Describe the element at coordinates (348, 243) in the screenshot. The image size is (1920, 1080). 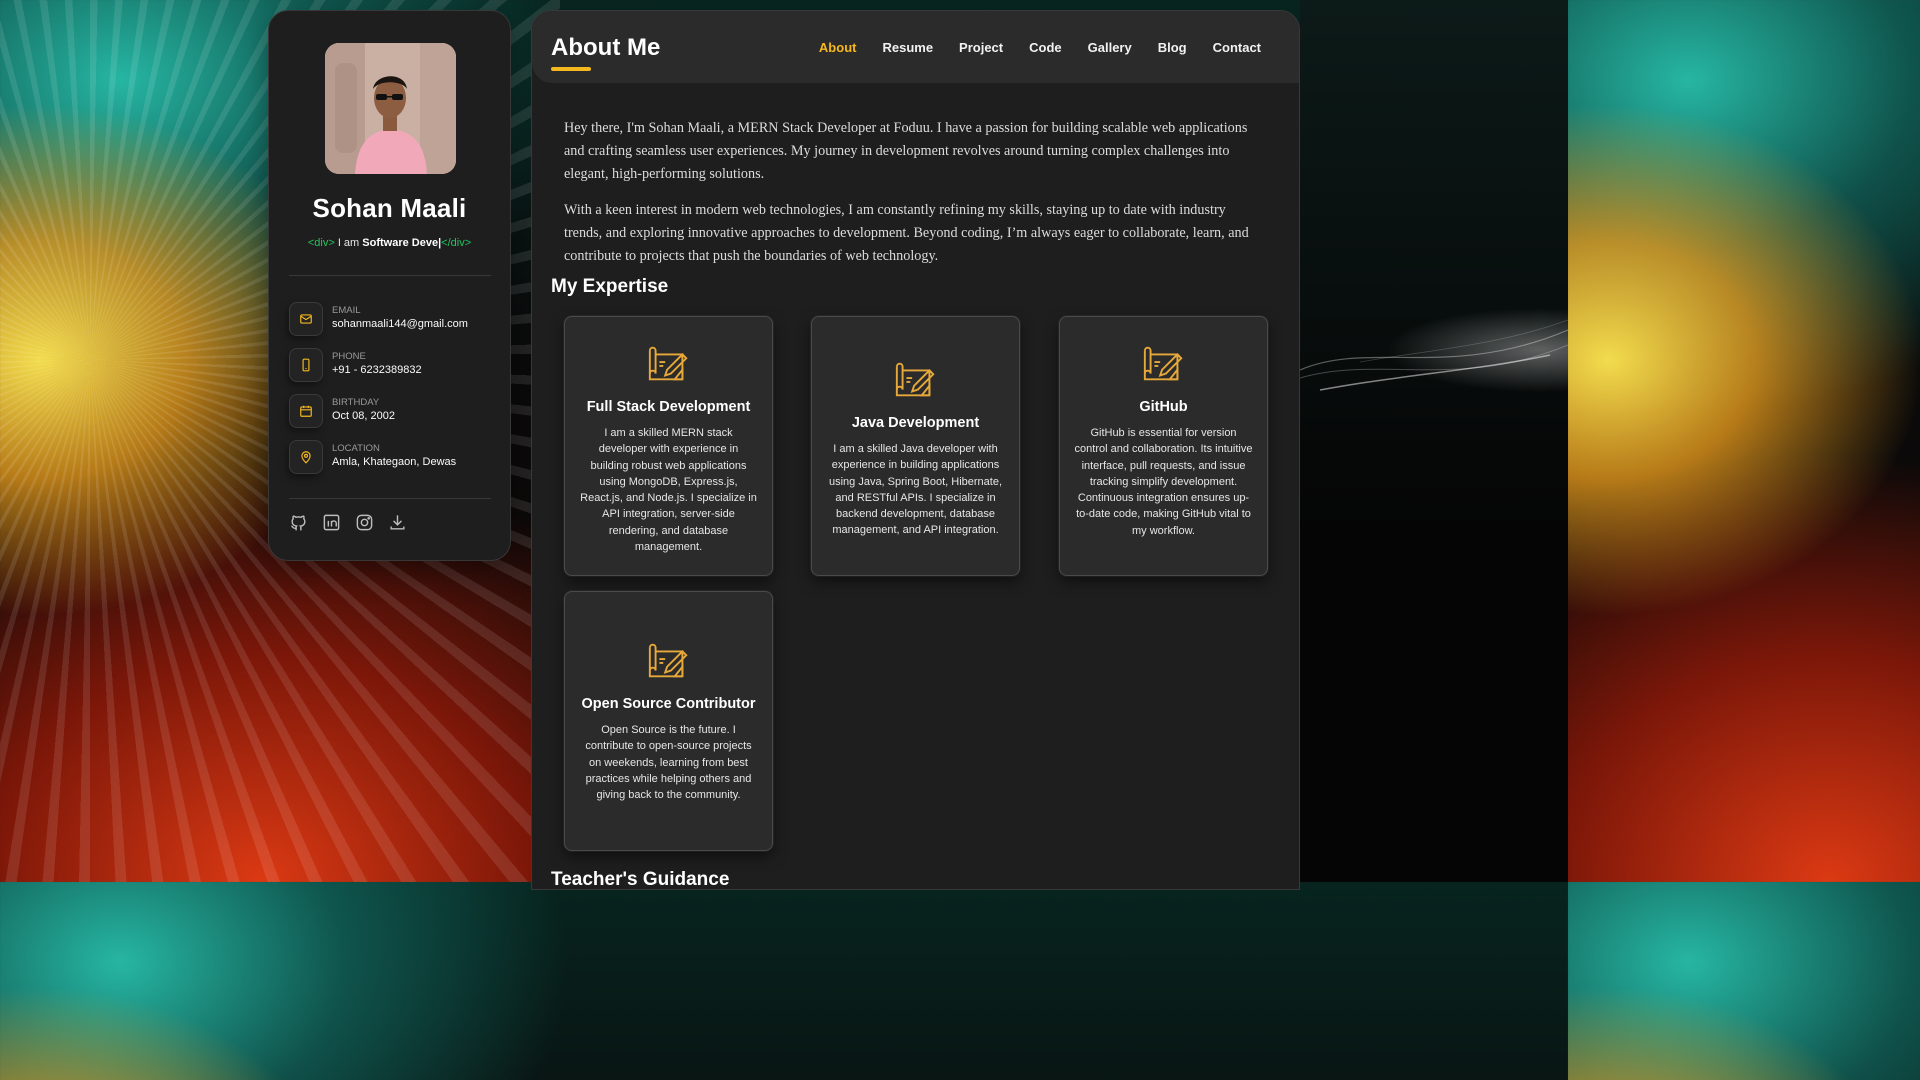
I see `tagline-prefix: I am` at that location.